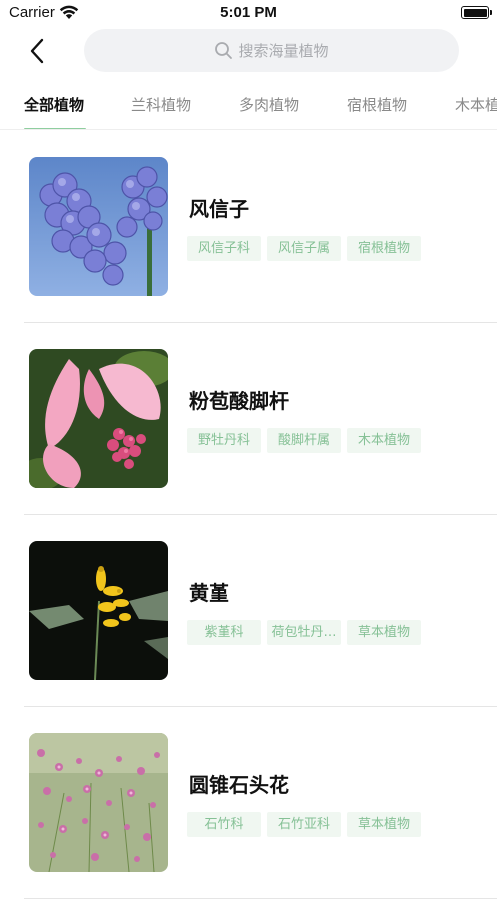  I want to click on family-tag: 风信子科, so click(224, 248).